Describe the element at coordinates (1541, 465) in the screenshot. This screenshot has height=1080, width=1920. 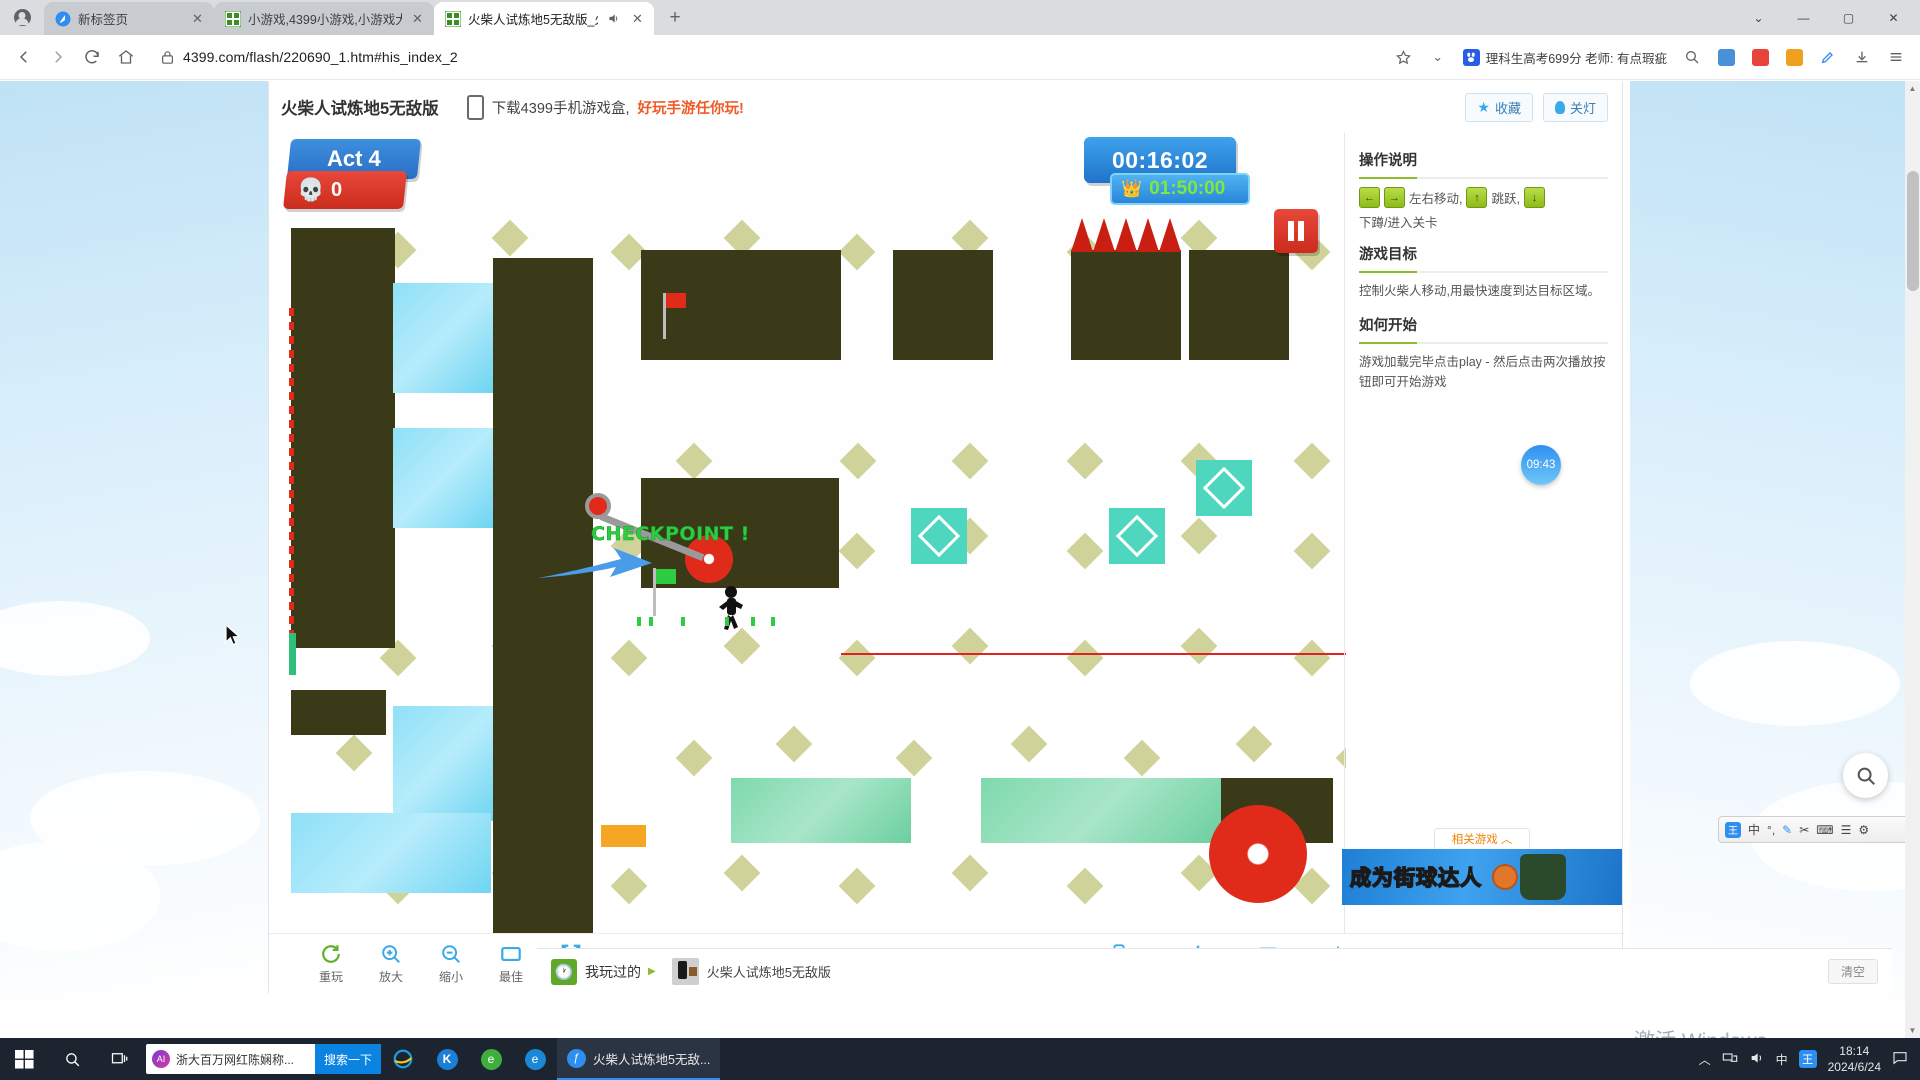
I see `floating-timer-widget: 09:43` at that location.